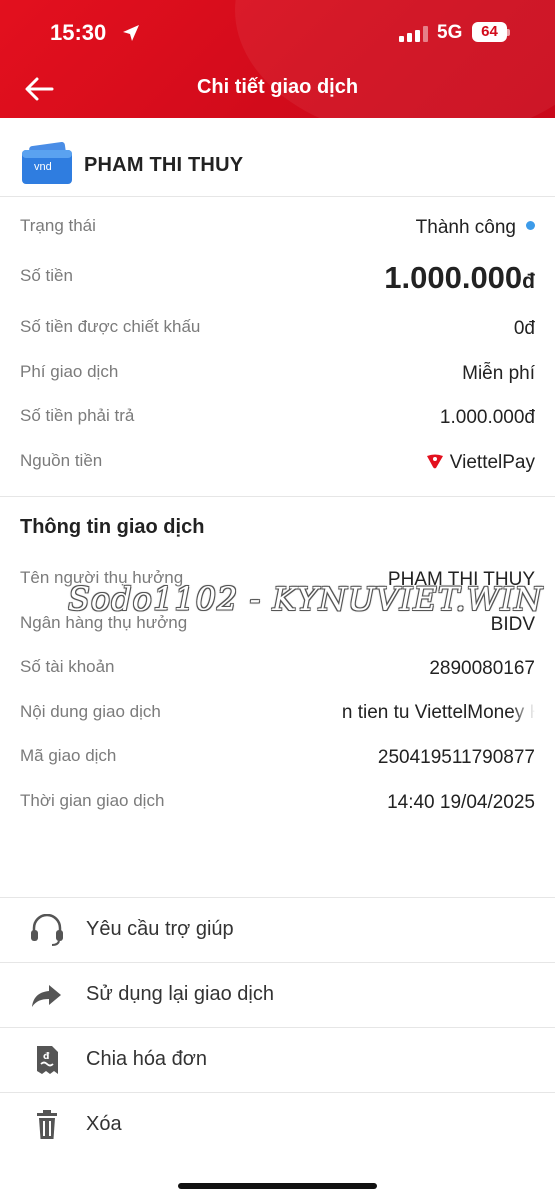  I want to click on bank-label: Ngân hàng thụ hưởng, so click(104, 622).